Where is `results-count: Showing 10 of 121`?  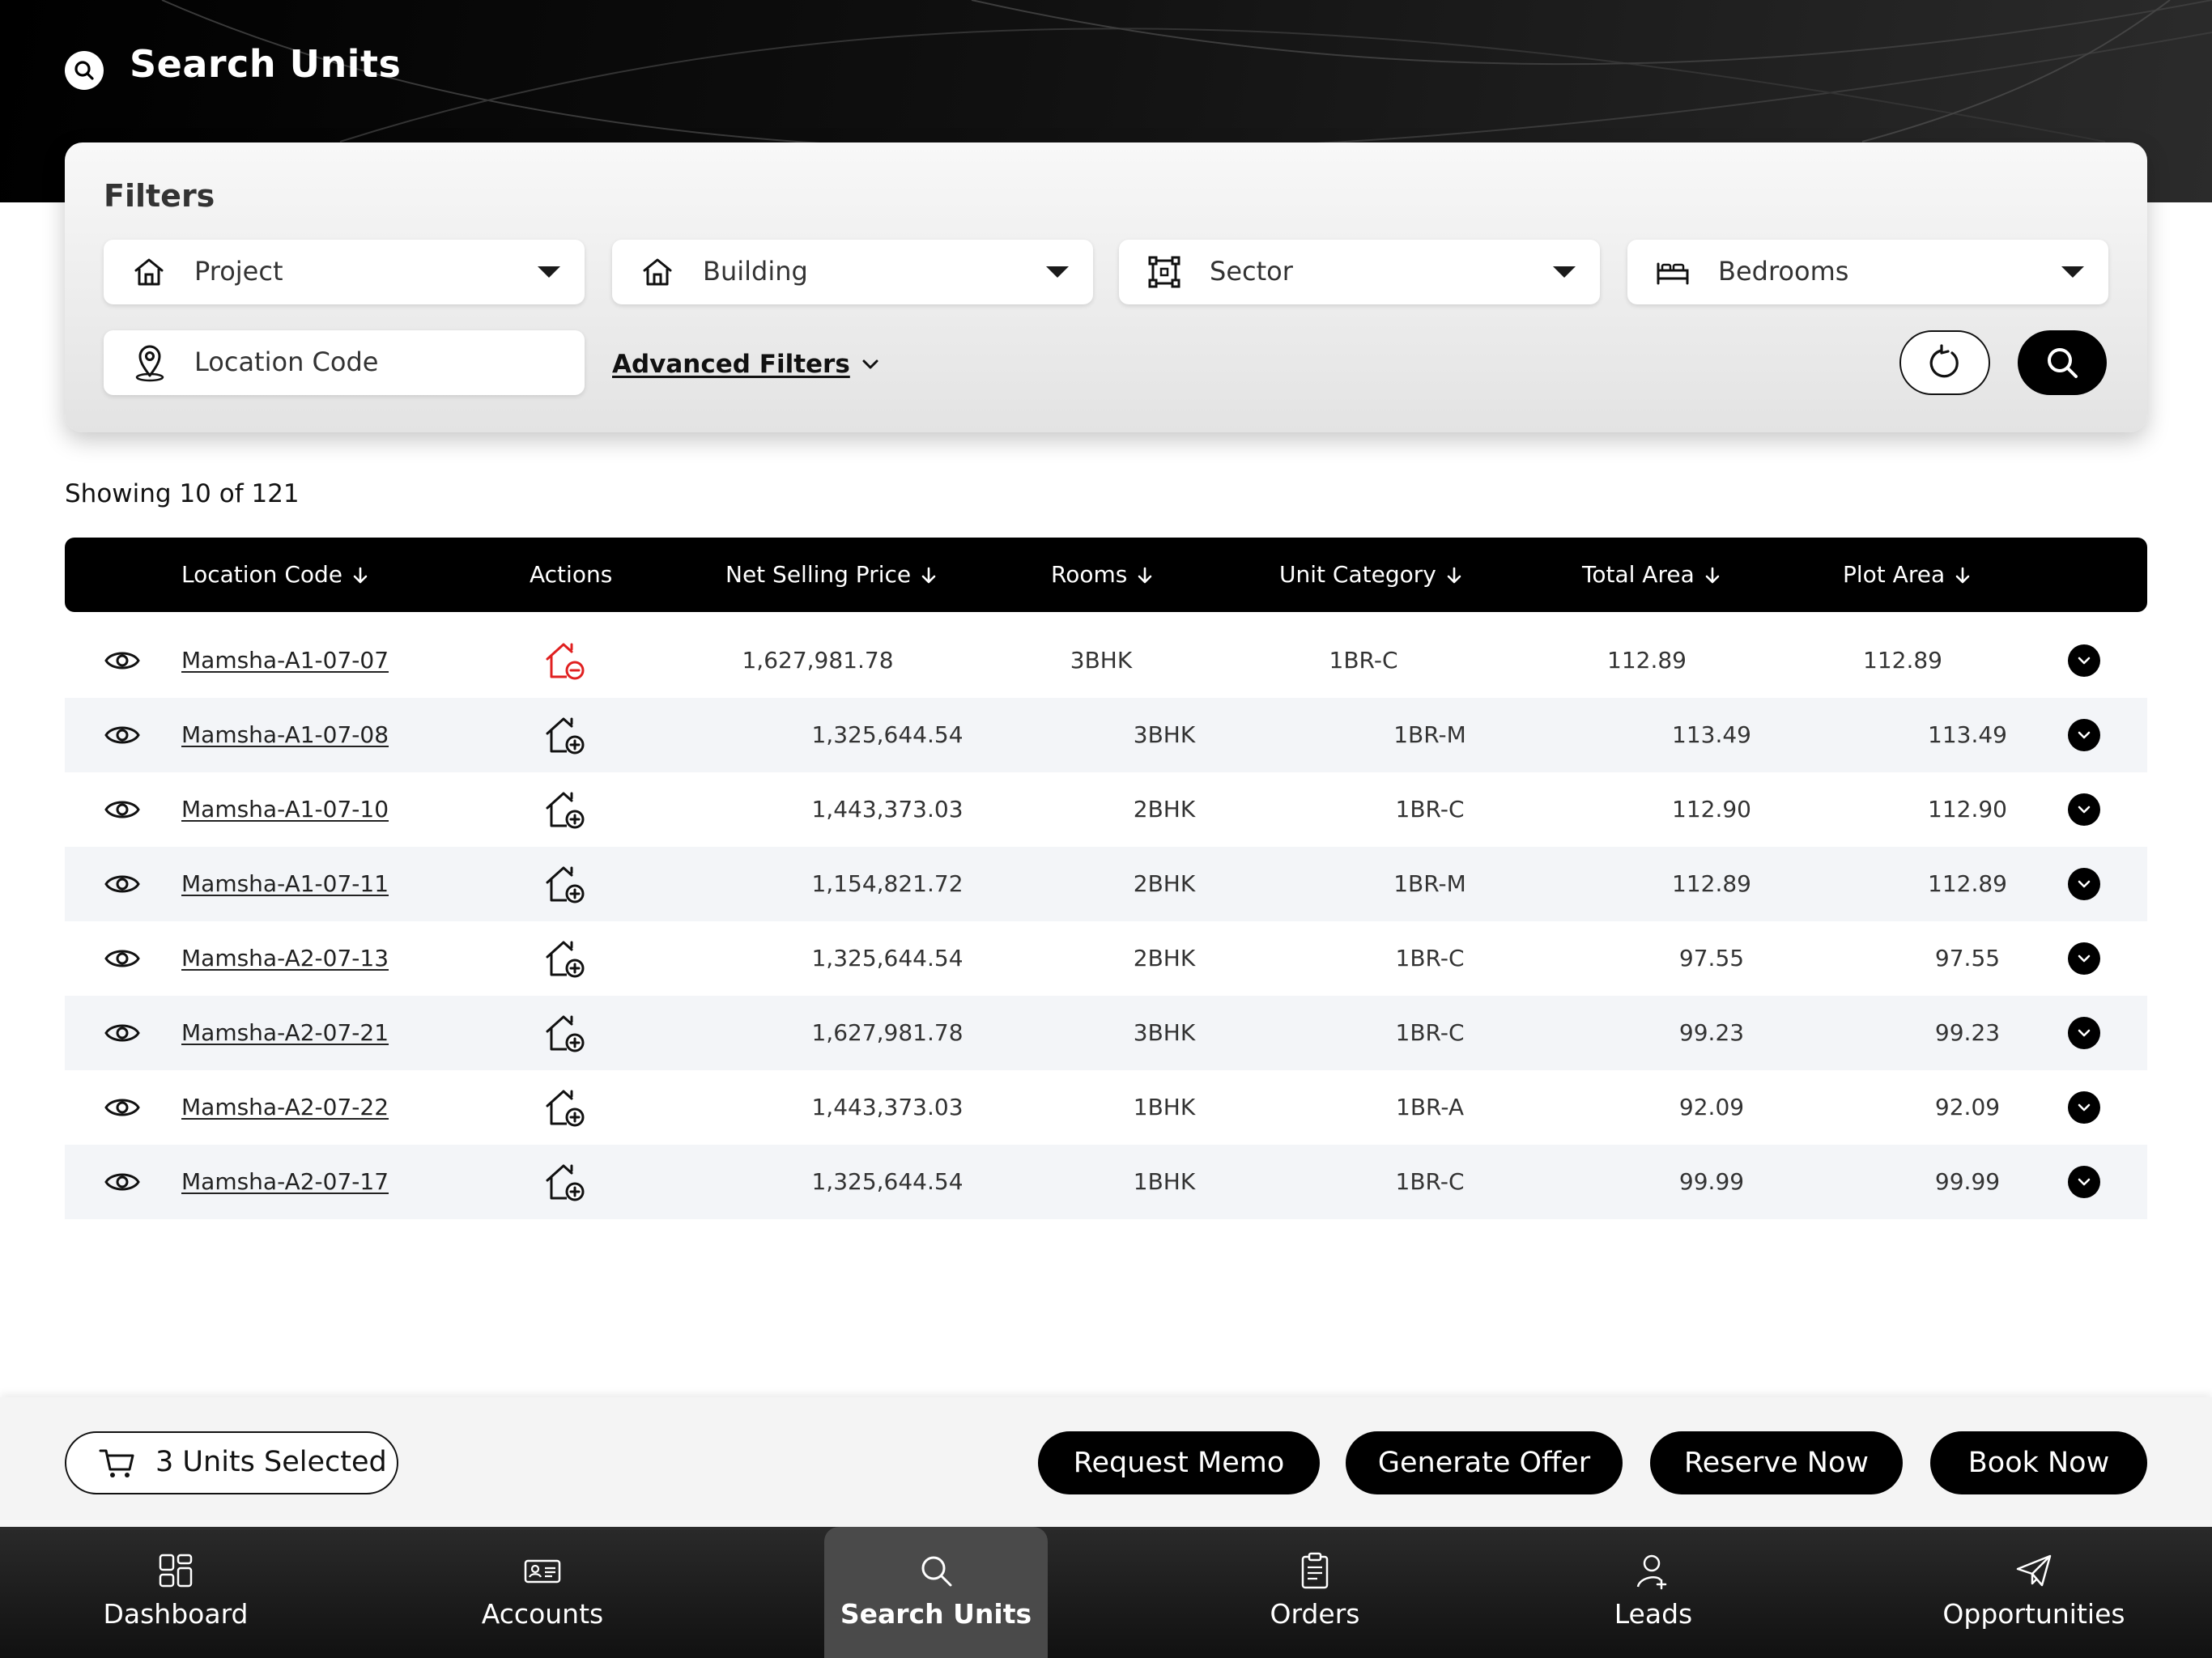
results-count: Showing 10 of 121 is located at coordinates (183, 493).